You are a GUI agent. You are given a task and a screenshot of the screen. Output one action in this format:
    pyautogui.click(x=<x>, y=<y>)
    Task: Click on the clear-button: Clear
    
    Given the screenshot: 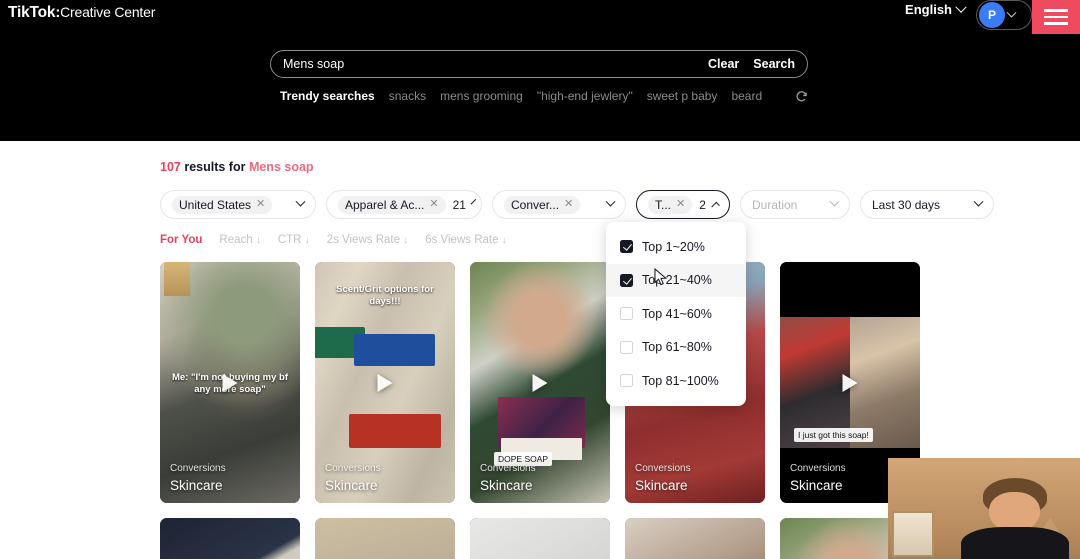 What is the action you would take?
    pyautogui.click(x=723, y=64)
    